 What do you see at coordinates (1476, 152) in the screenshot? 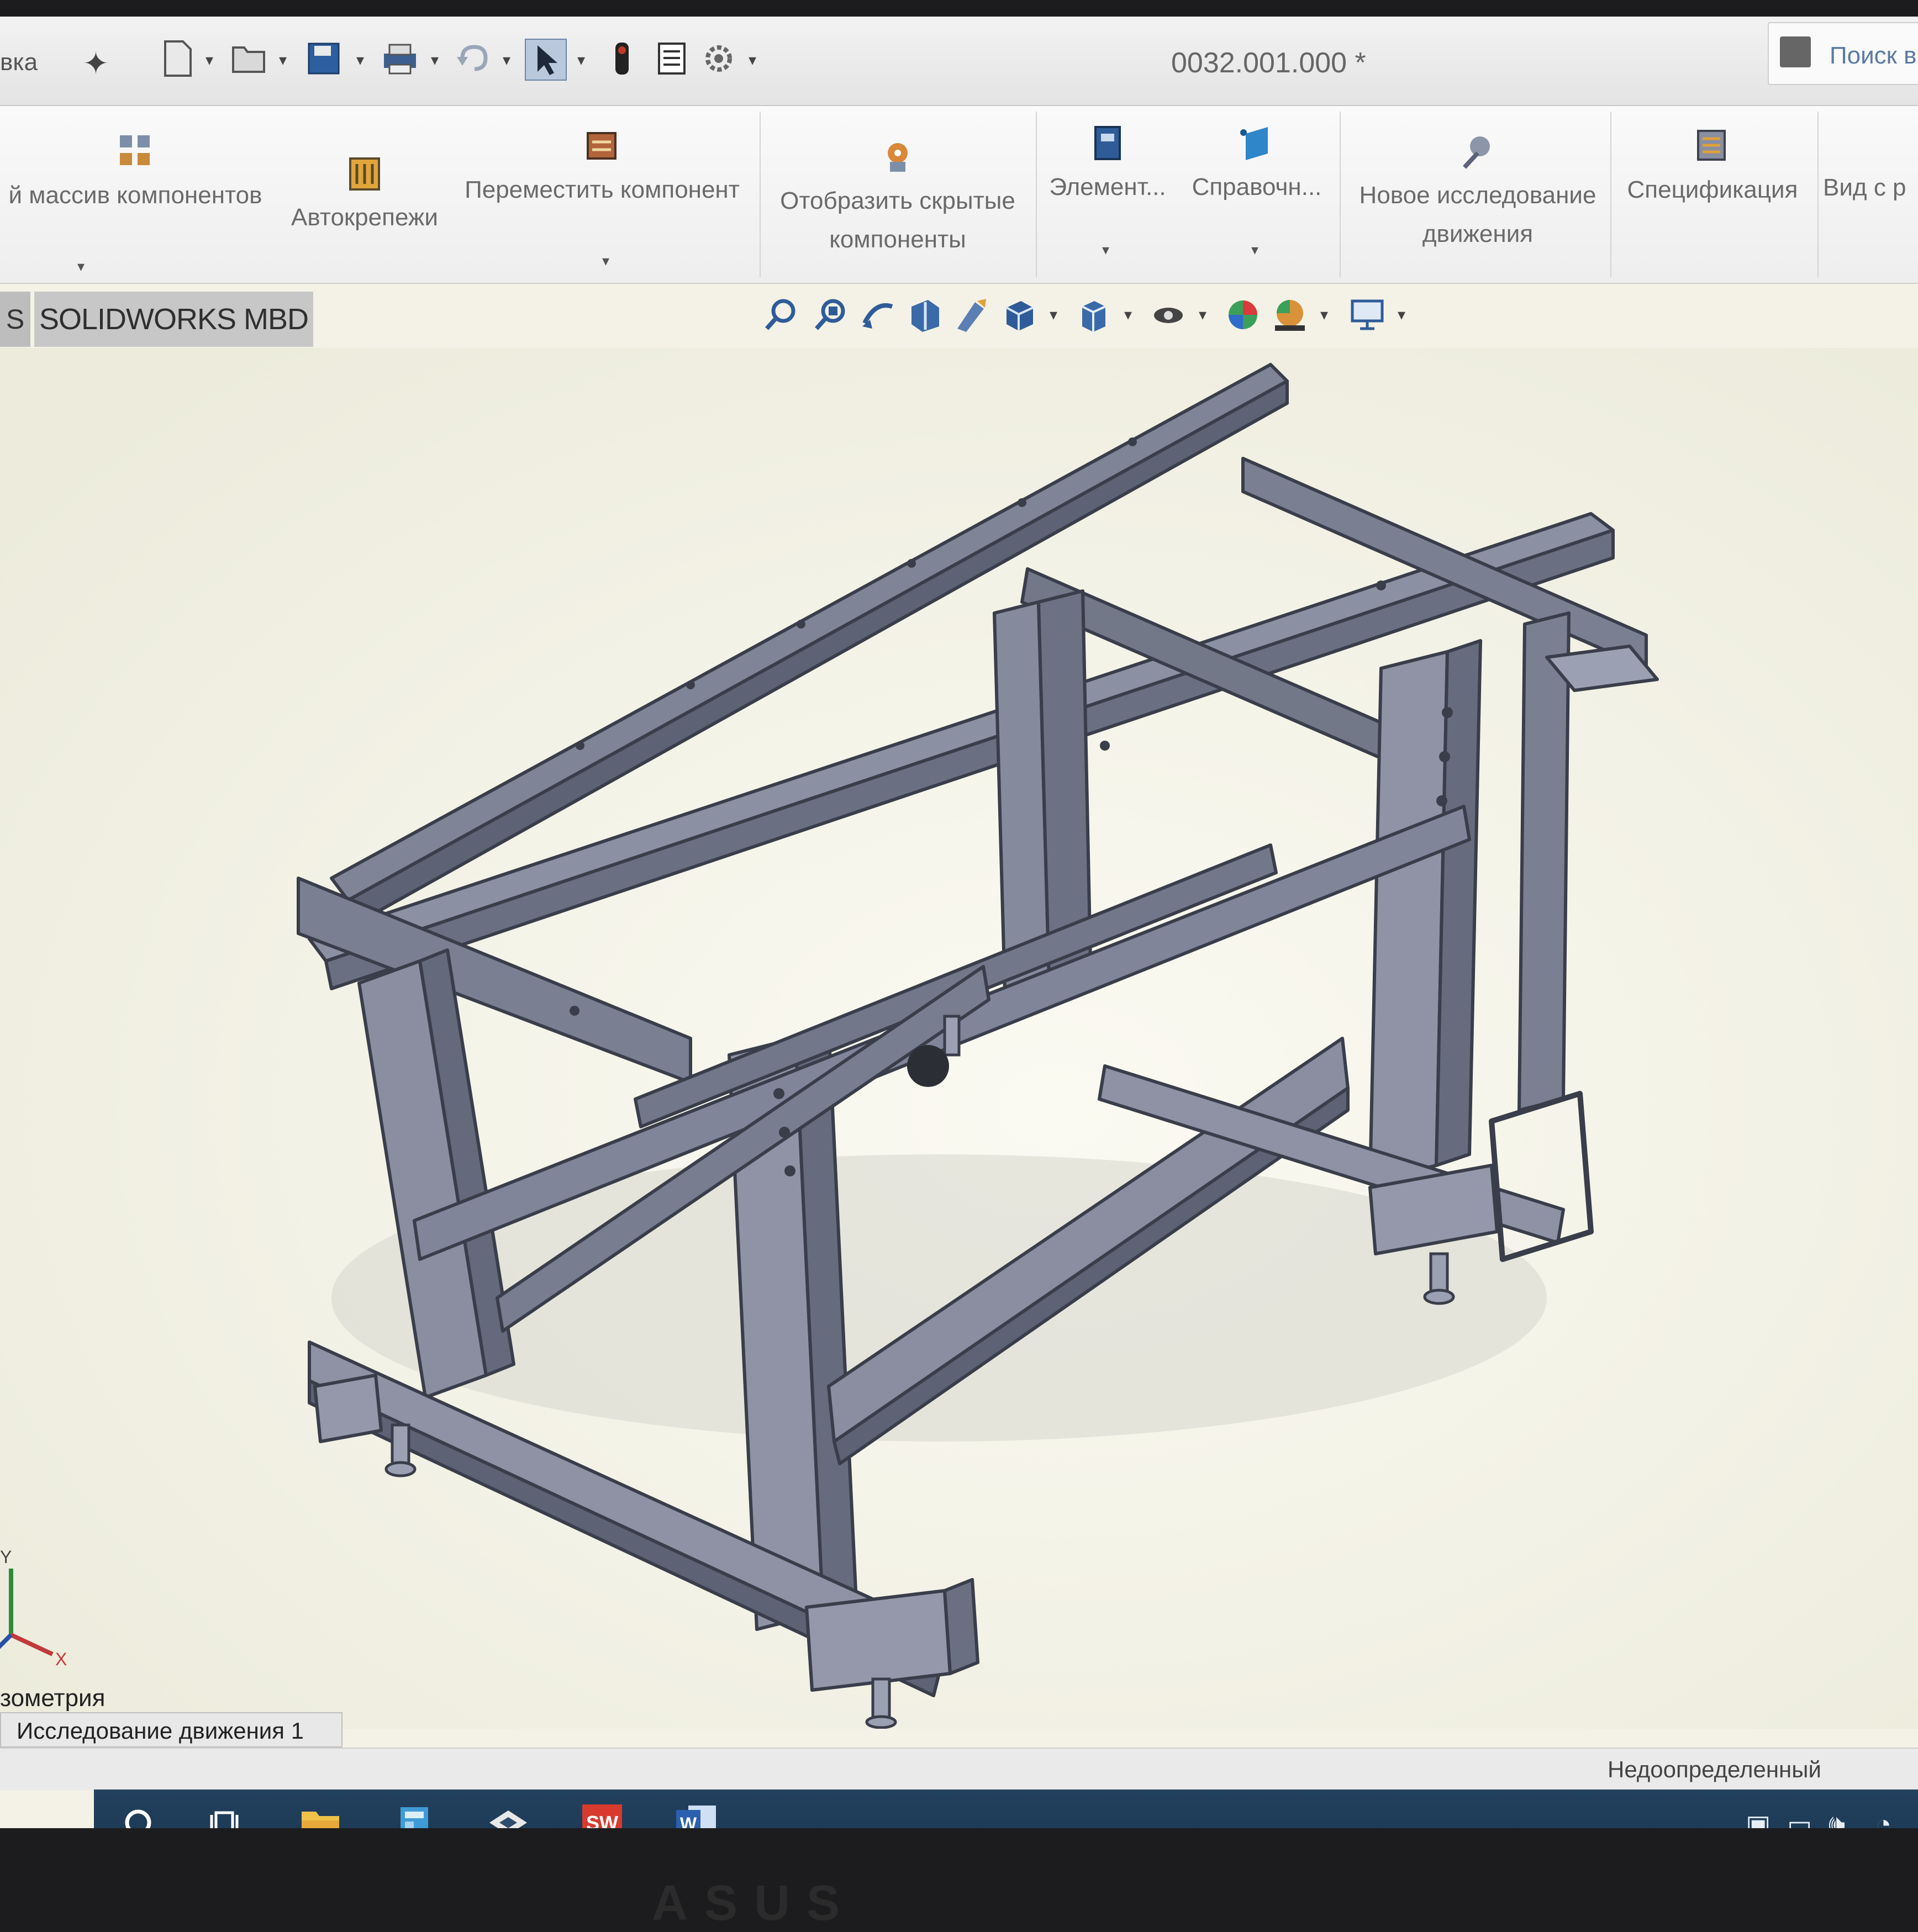
I see `motion-study-icon` at bounding box center [1476, 152].